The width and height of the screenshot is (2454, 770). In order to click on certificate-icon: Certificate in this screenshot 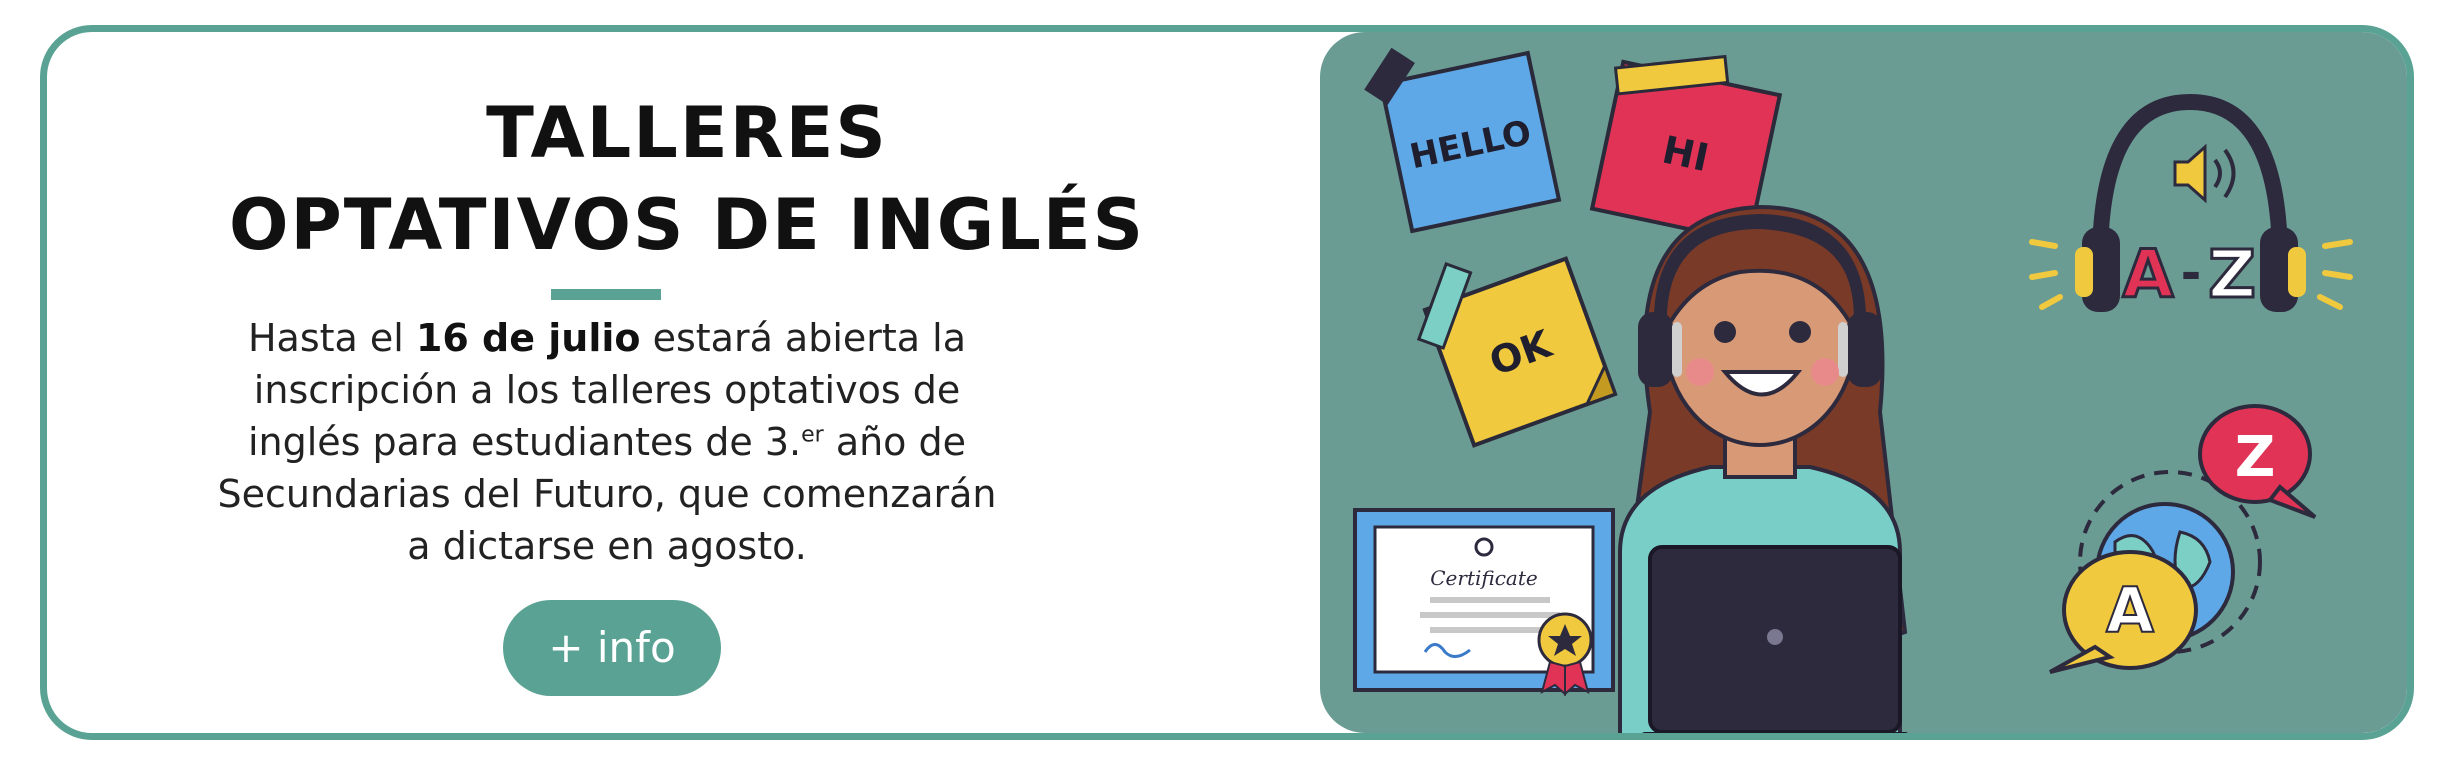, I will do `click(1484, 602)`.